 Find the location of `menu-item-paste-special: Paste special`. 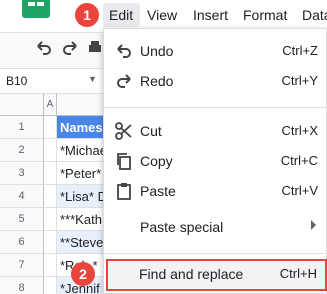

menu-item-paste-special: Paste special is located at coordinates (215, 227).